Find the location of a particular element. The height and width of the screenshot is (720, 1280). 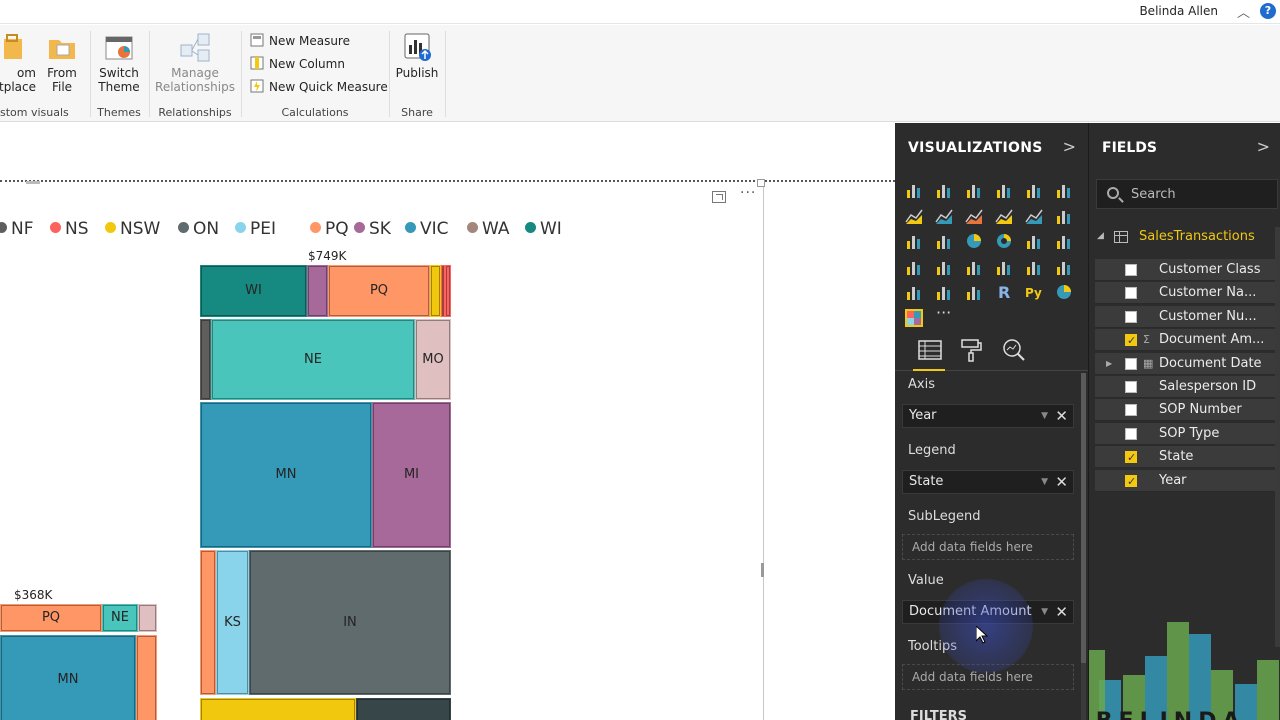

100-column-icon is located at coordinates (1064, 190).